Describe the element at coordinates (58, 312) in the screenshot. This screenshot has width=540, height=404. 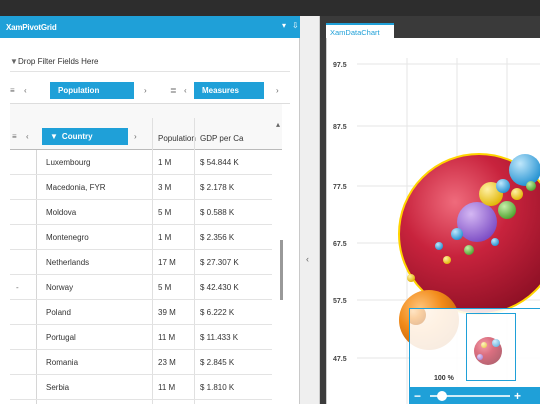
I see `country-cell: Poland` at that location.